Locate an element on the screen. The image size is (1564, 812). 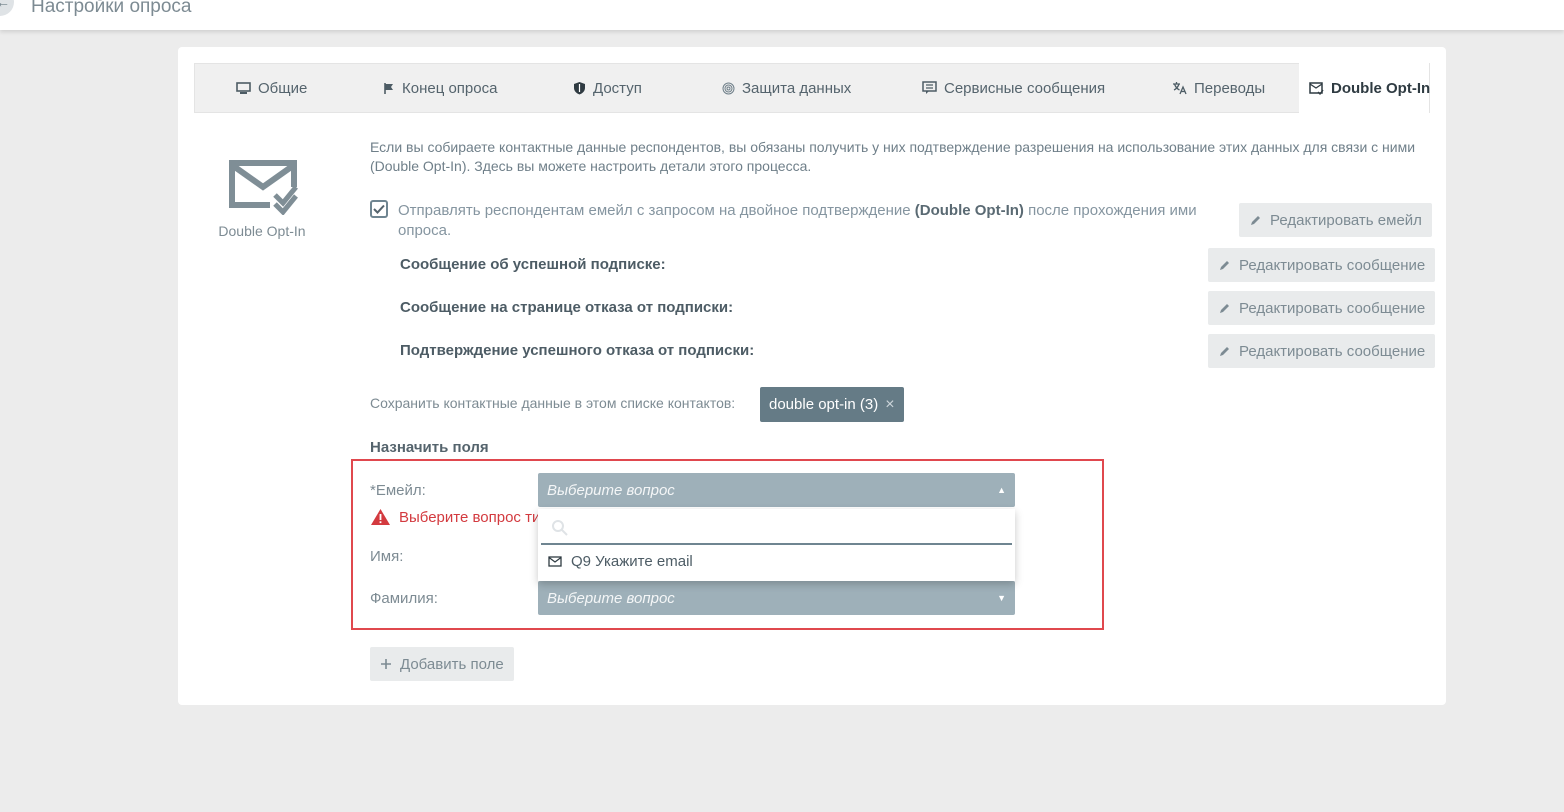
page-title: Настройки опроса is located at coordinates (111, 8).